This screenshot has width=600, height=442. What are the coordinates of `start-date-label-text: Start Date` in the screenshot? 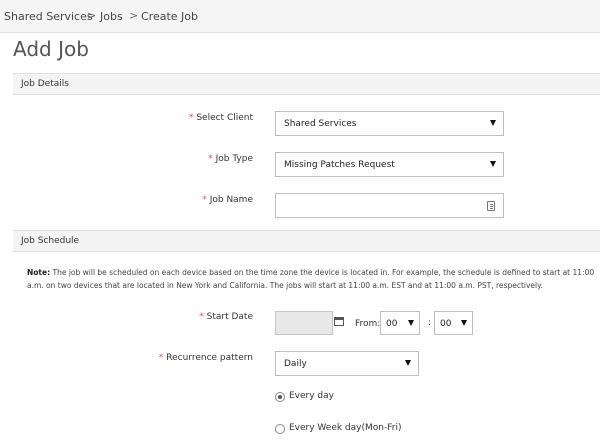 It's located at (229, 317).